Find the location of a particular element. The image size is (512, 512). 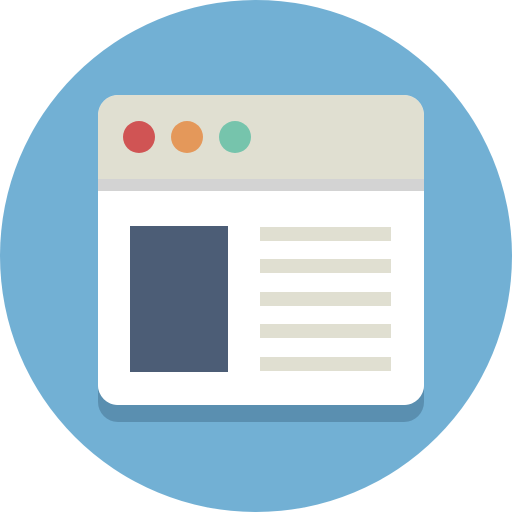

close-dot-icon is located at coordinates (139, 137).